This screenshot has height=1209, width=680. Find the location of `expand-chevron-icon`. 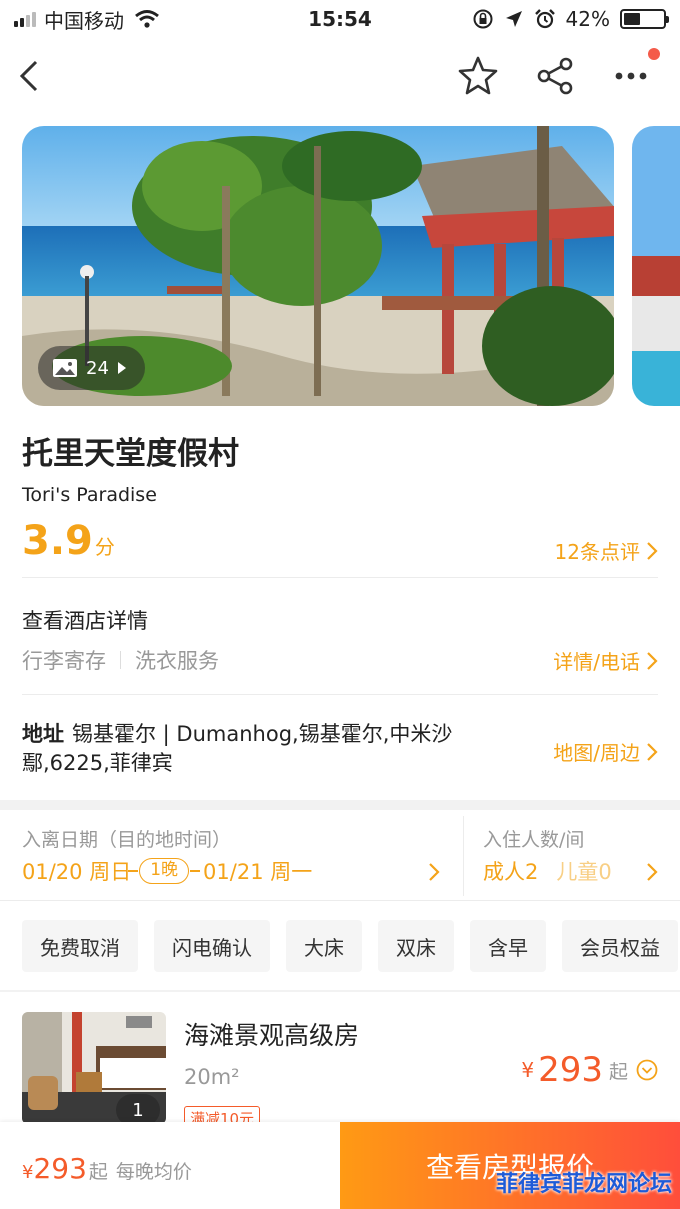

expand-chevron-icon is located at coordinates (647, 1070).